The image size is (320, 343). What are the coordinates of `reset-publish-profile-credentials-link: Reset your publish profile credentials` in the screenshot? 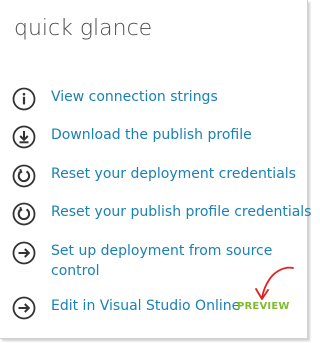 It's located at (161, 214).